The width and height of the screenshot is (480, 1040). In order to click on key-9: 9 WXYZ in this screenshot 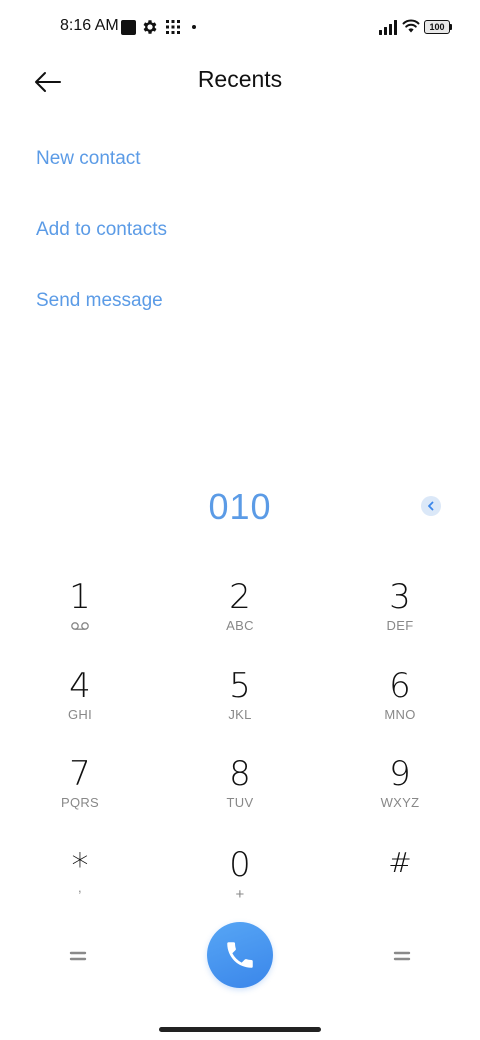, I will do `click(400, 794)`.